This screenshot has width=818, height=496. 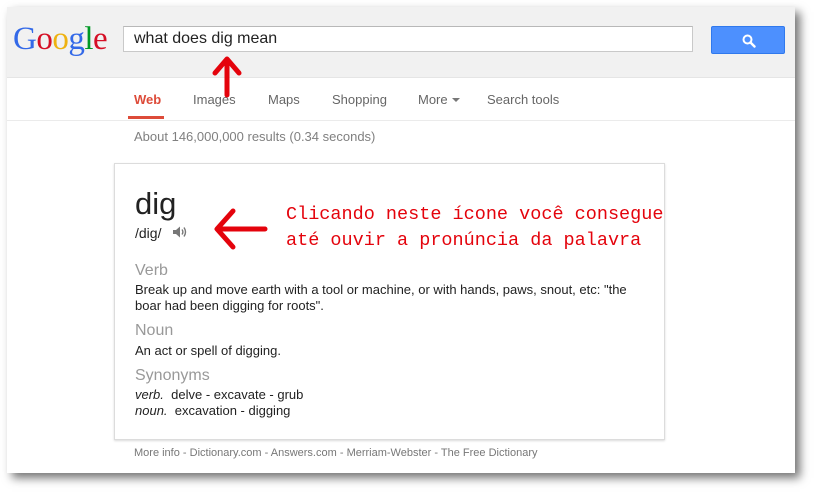 I want to click on tab-shopping: Shopping, so click(x=359, y=100).